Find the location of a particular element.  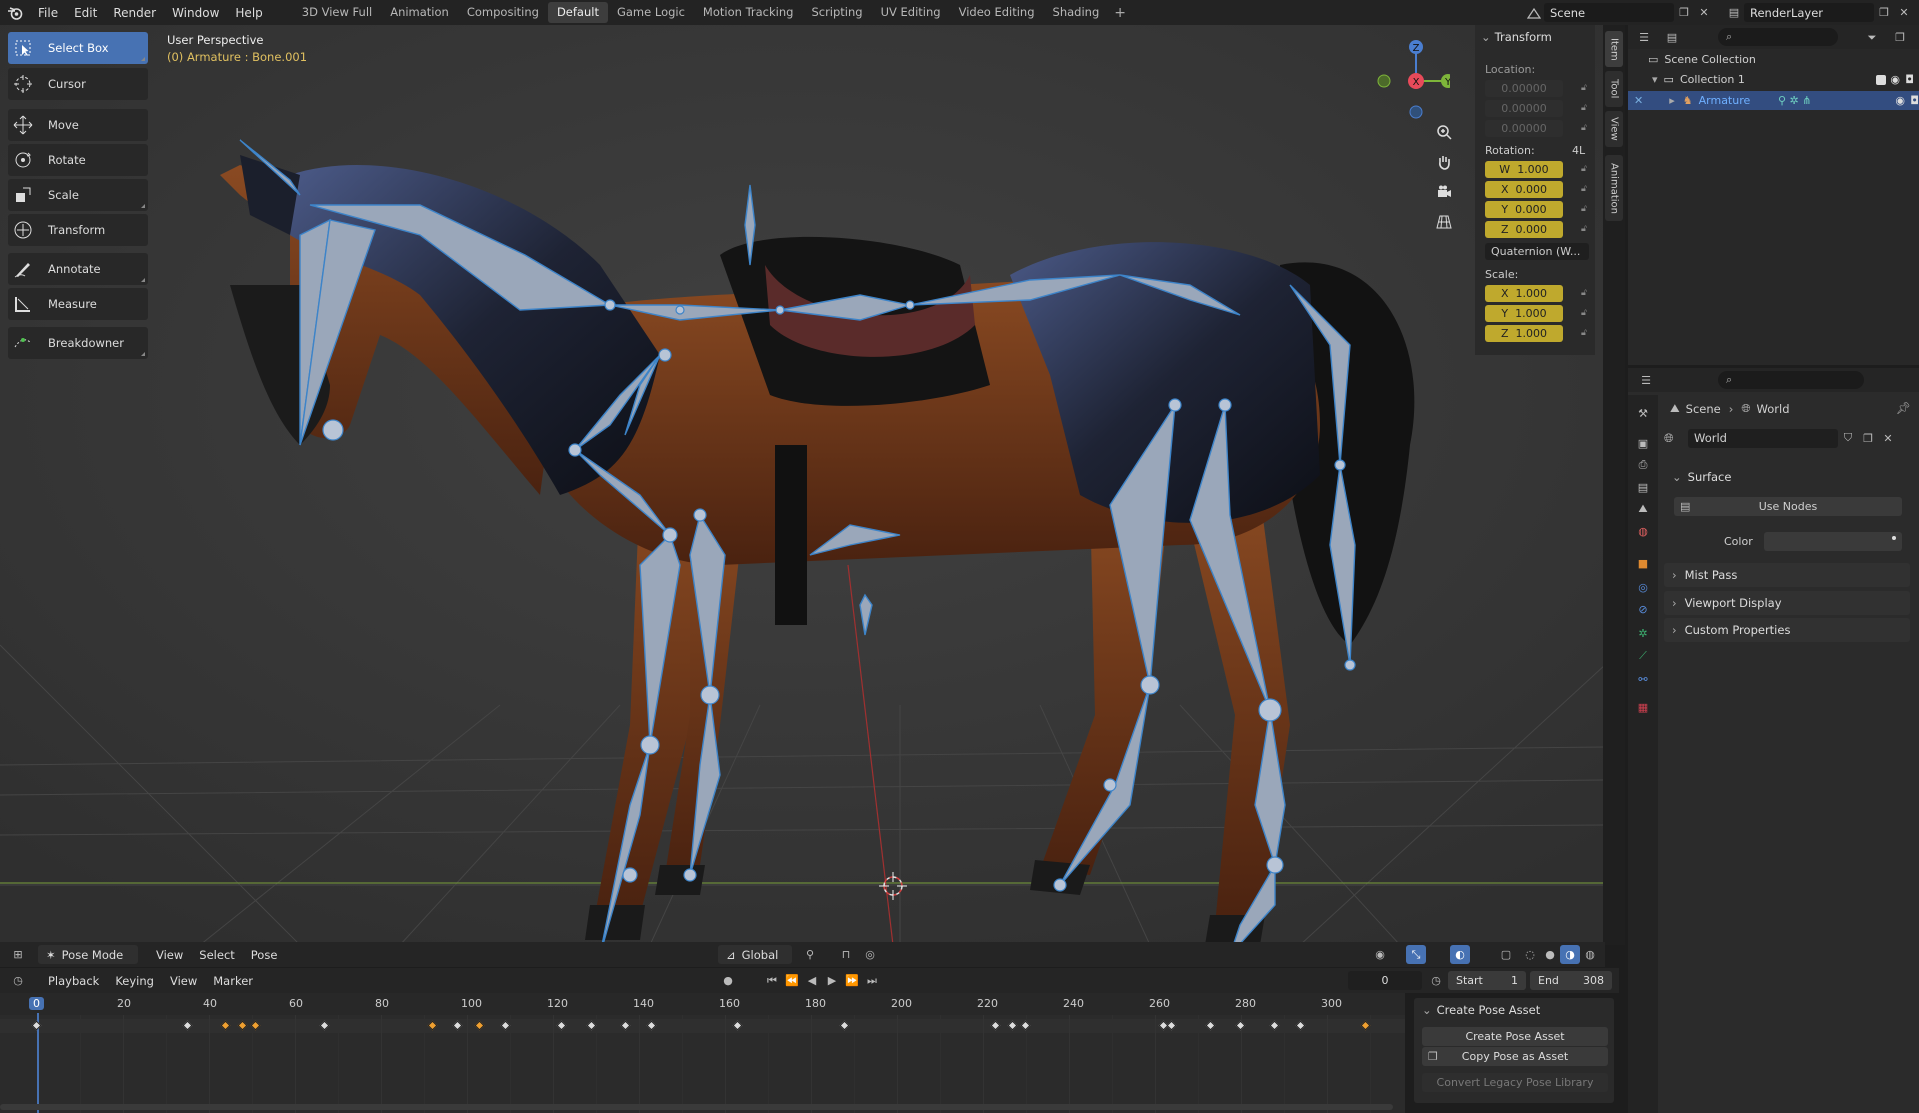

create-pose-asset-button: Create Pose Asset is located at coordinates (1515, 1036).